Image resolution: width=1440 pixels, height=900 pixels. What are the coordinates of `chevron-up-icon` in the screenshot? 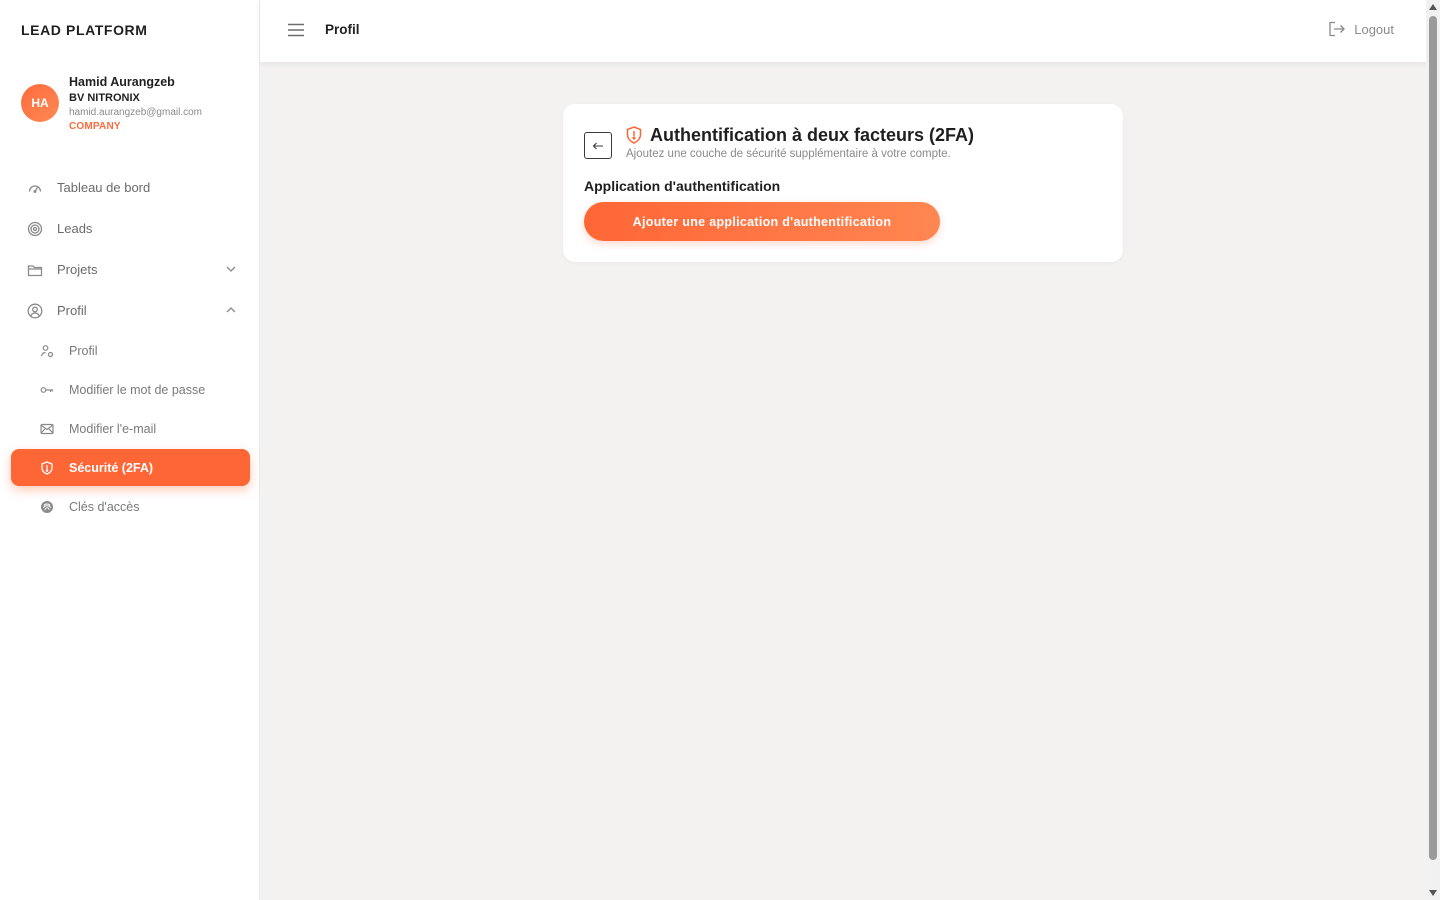 It's located at (231, 310).